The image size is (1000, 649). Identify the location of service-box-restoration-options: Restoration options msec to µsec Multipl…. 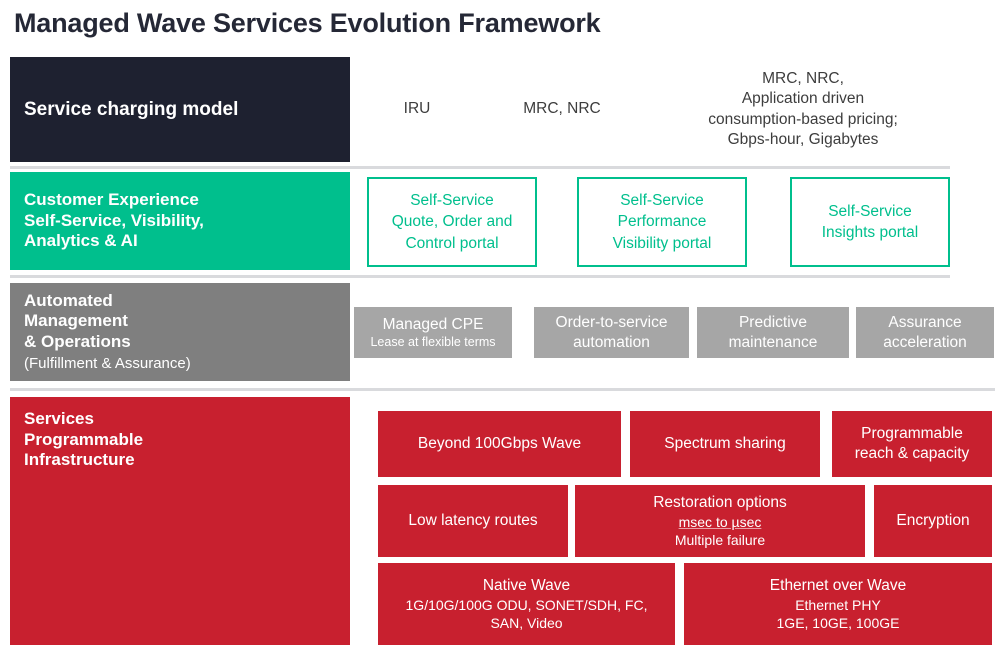
(720, 521).